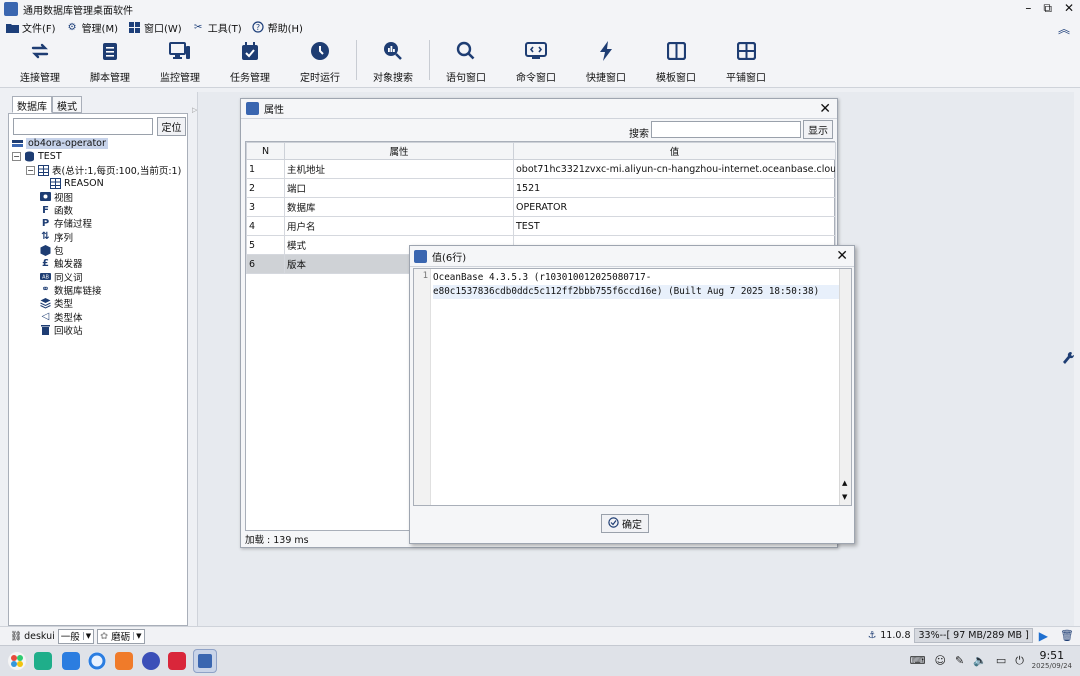  What do you see at coordinates (40, 61) in the screenshot?
I see `connect-manage-button: 连接管理` at bounding box center [40, 61].